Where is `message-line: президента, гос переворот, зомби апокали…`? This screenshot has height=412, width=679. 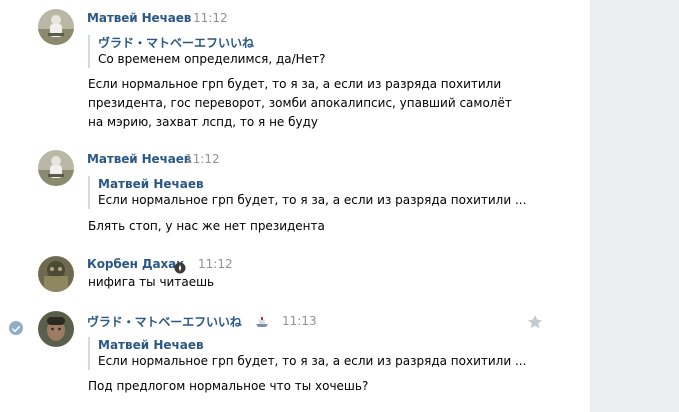 message-line: президента, гос переворот, зомби апокали… is located at coordinates (300, 103).